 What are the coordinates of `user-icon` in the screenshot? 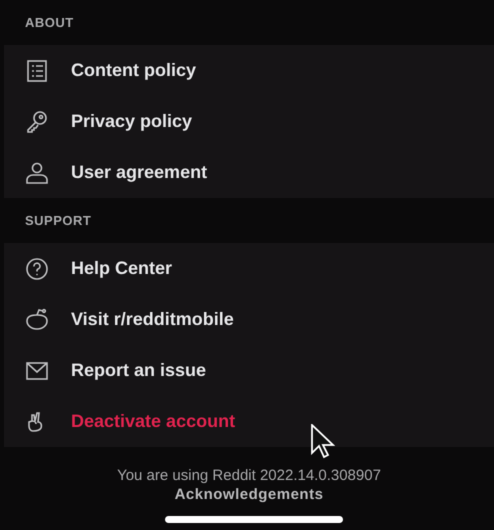 It's located at (37, 172).